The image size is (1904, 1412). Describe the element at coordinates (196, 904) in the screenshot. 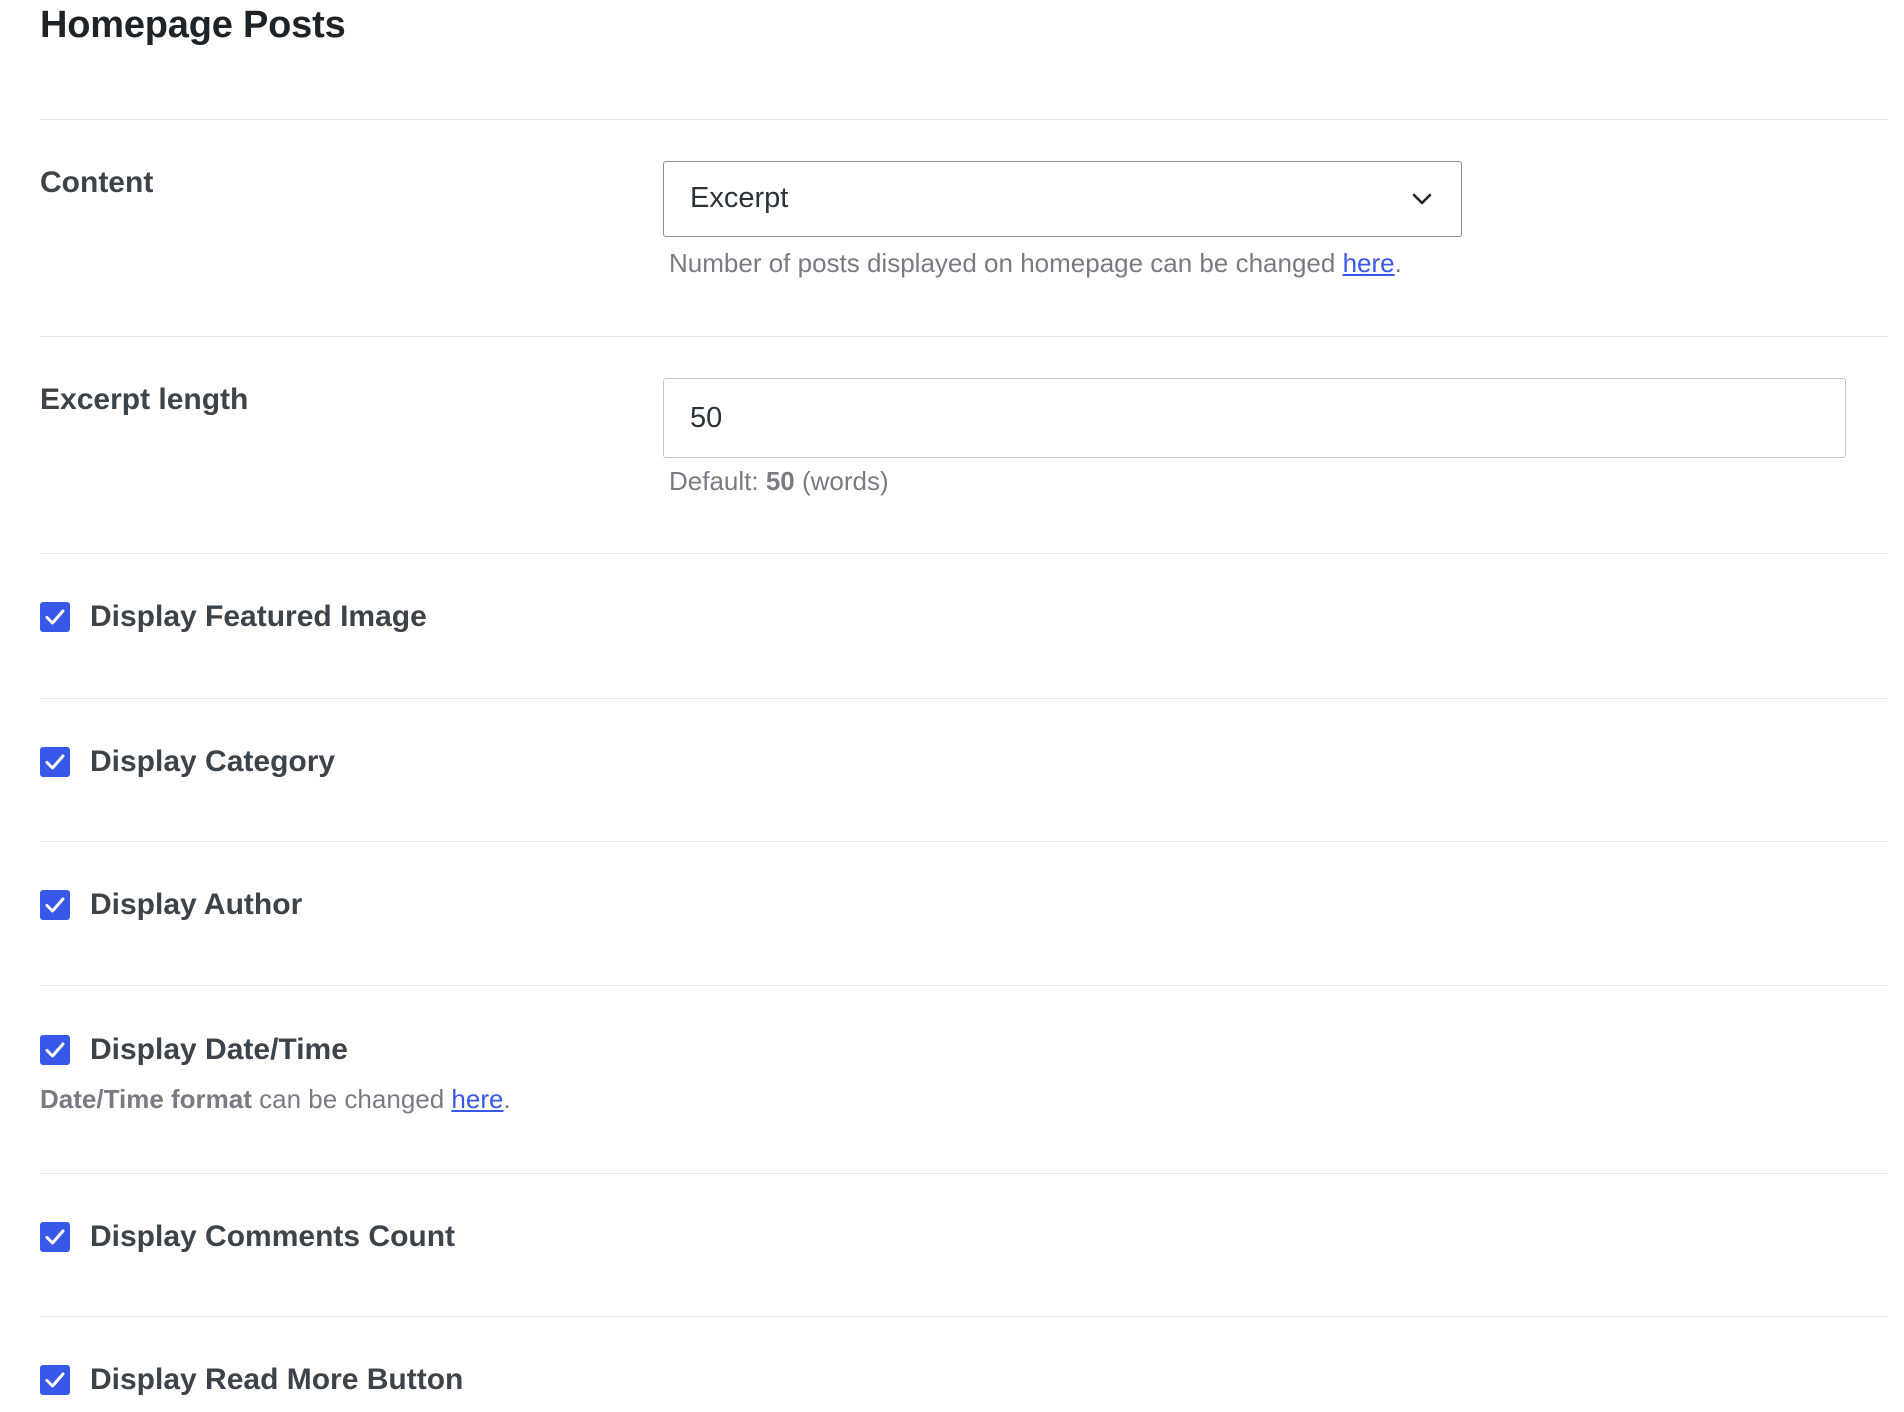

I see `checkbox-label: Display Author` at that location.